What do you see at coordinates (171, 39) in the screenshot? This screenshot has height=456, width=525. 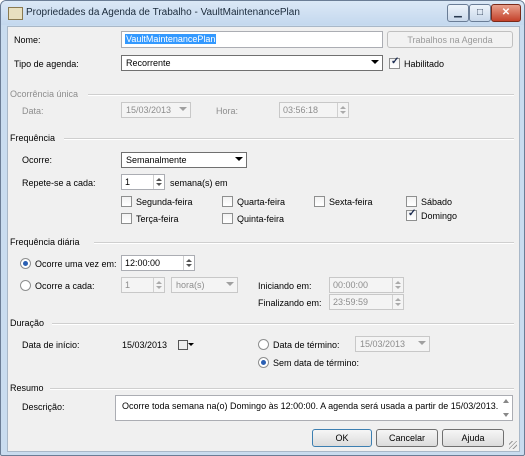 I see `name-value: VaultMaintenancePlan` at bounding box center [171, 39].